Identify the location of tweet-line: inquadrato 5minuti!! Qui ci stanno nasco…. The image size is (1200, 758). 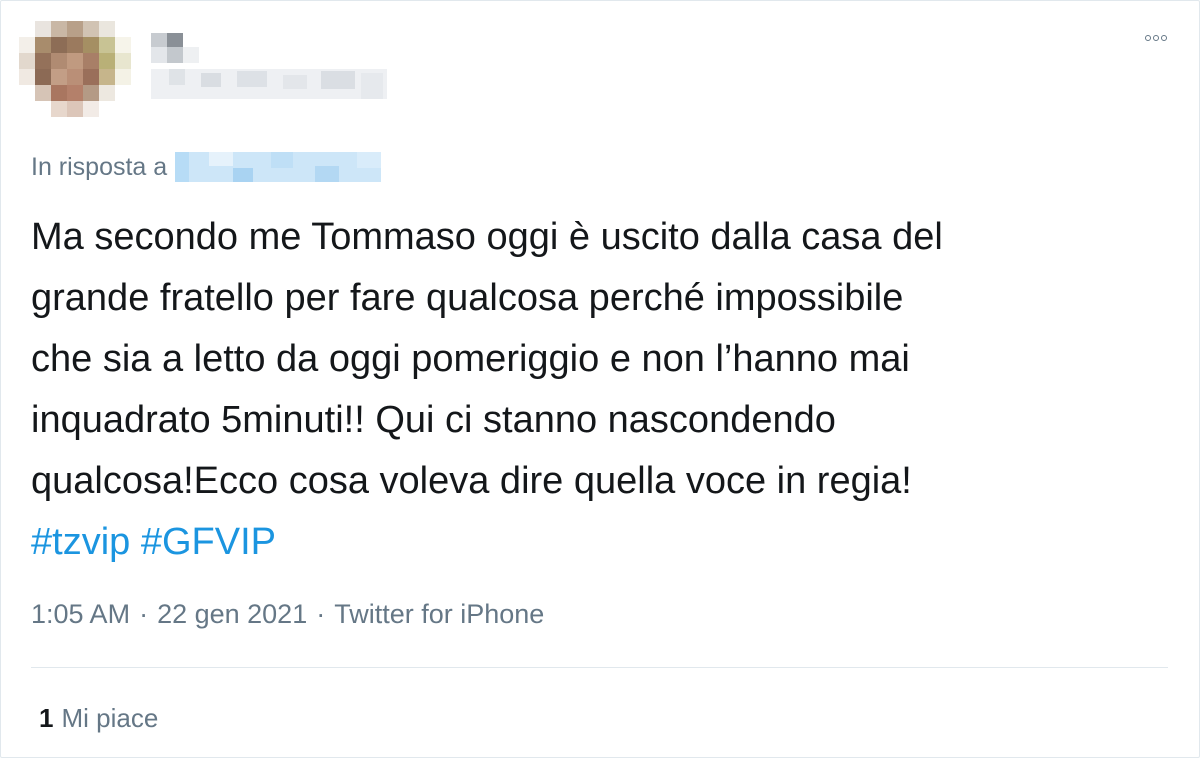
(433, 420).